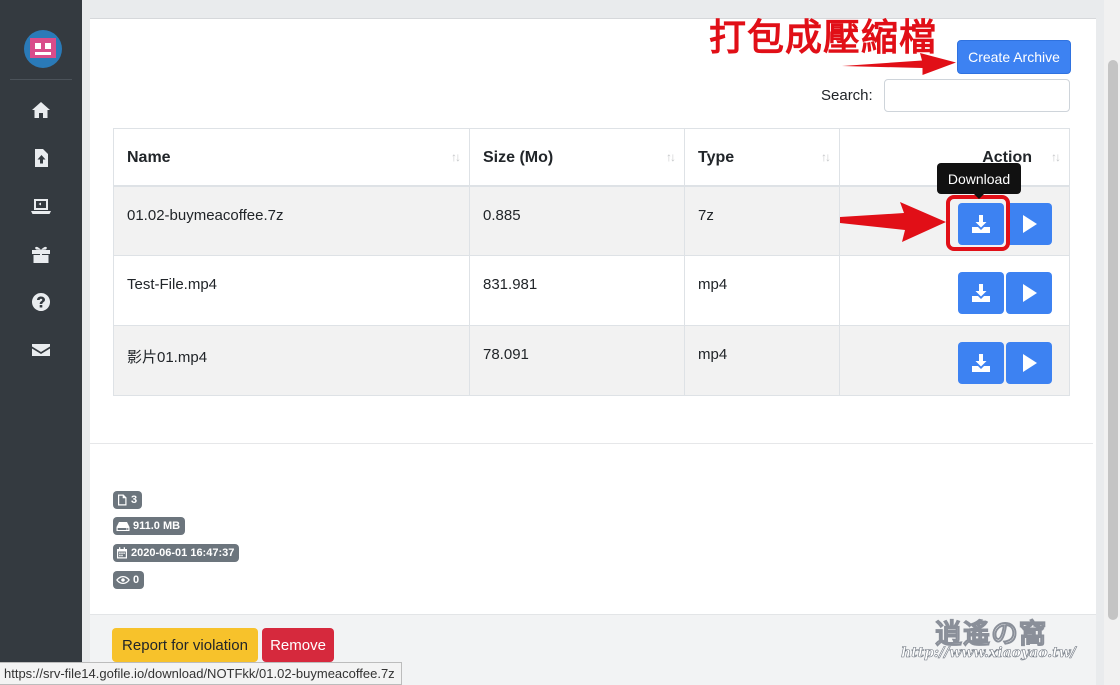 The width and height of the screenshot is (1120, 685). What do you see at coordinates (291, 220) in the screenshot?
I see `file-name: 01.02-buymeacoffee.7z` at bounding box center [291, 220].